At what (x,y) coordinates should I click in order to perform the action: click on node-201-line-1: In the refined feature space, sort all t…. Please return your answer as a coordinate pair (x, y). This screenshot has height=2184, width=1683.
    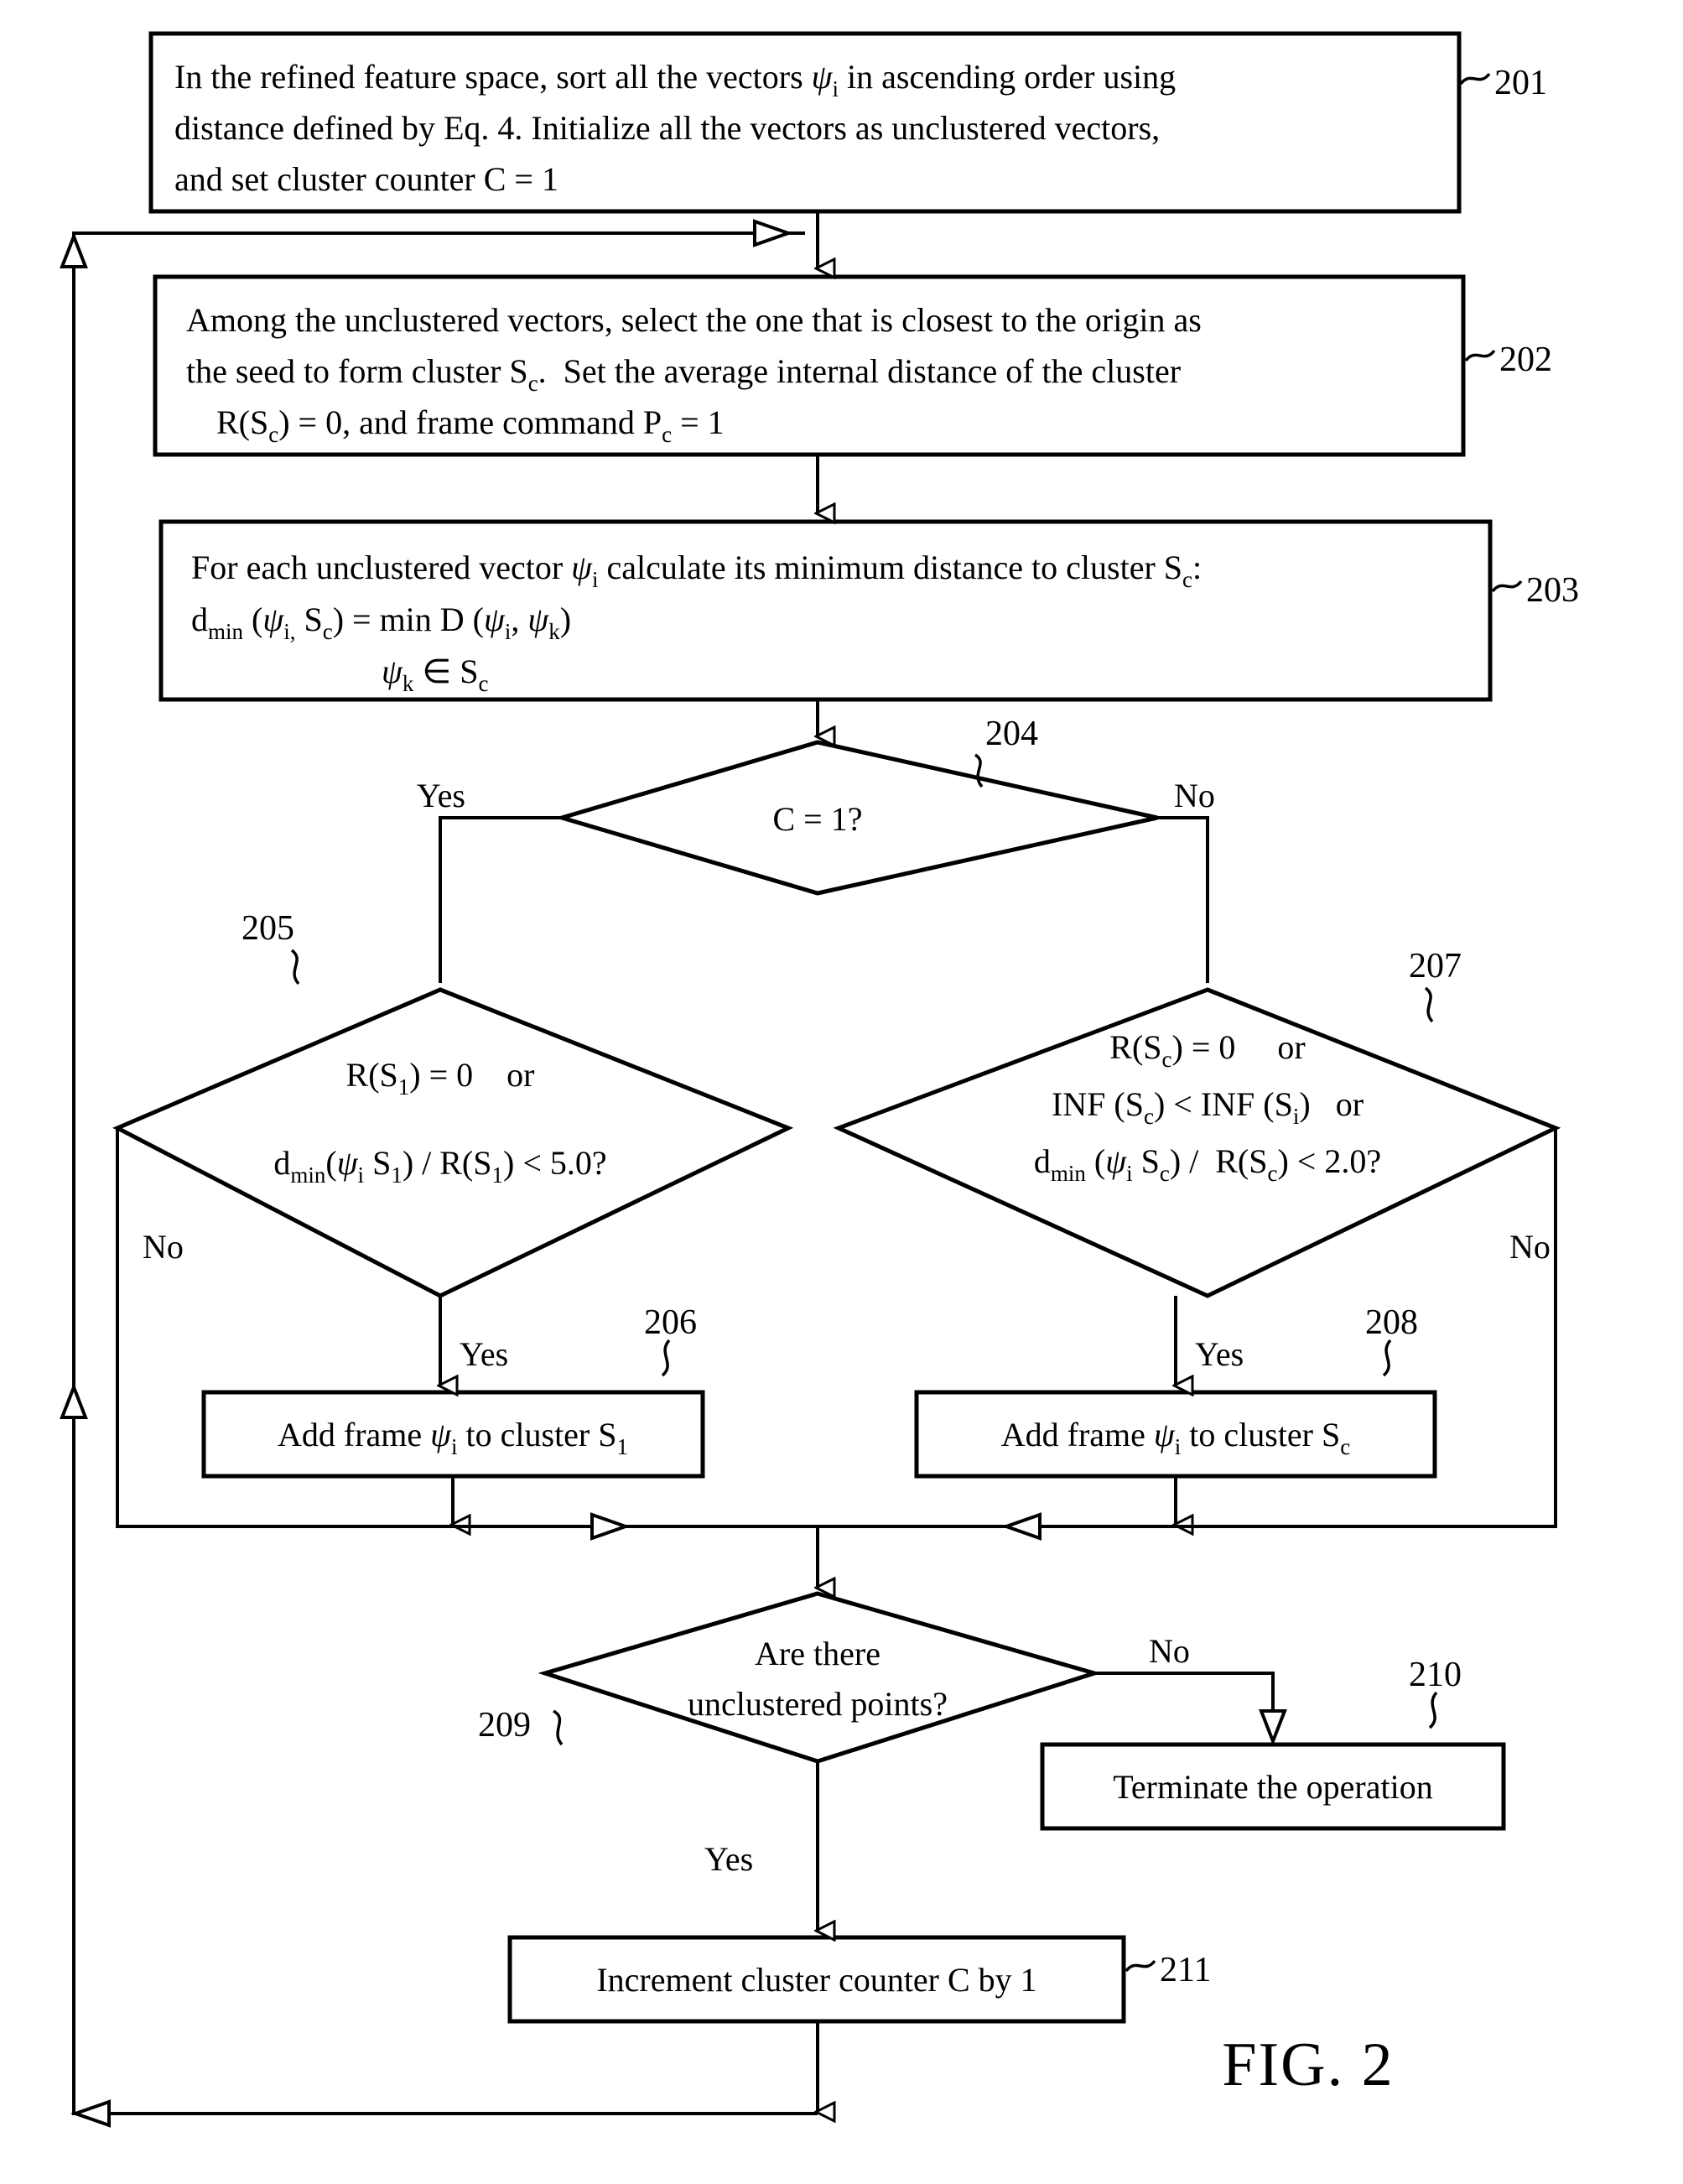
    Looking at the image, I should click on (675, 79).